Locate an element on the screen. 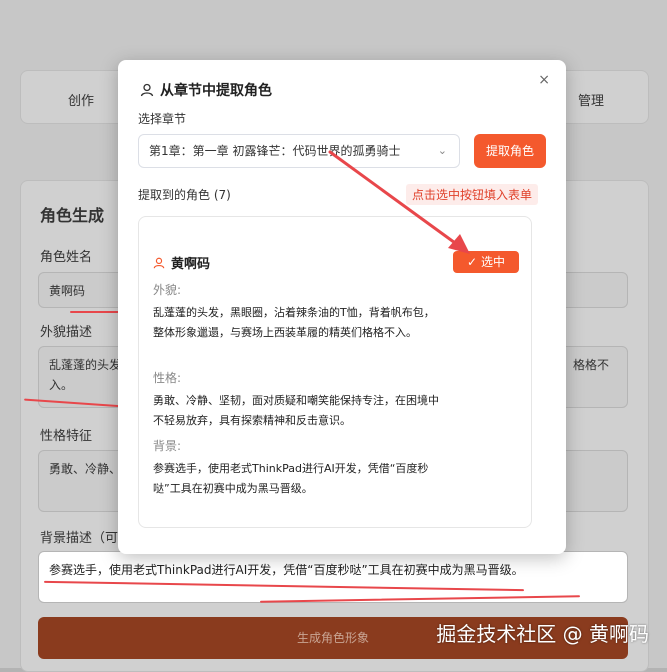 The height and width of the screenshot is (672, 667). check-icon: ✓ is located at coordinates (472, 262).